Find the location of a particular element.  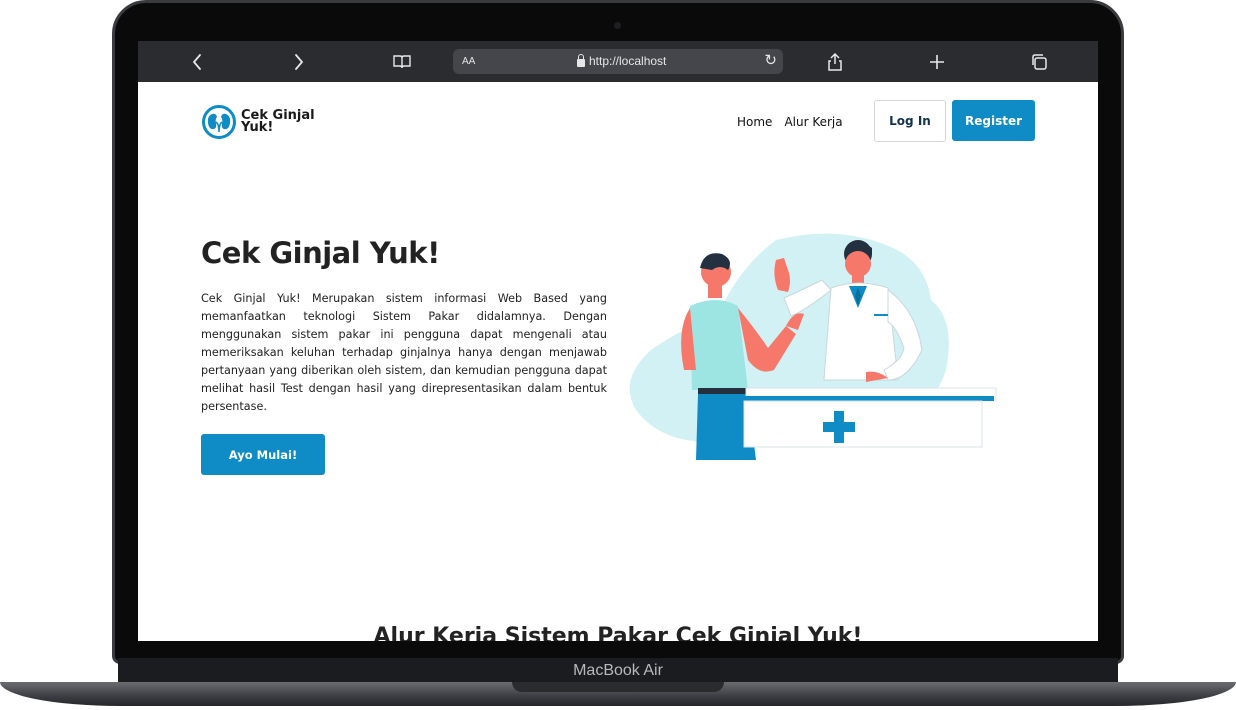

url-text: http://localhost is located at coordinates (628, 61).